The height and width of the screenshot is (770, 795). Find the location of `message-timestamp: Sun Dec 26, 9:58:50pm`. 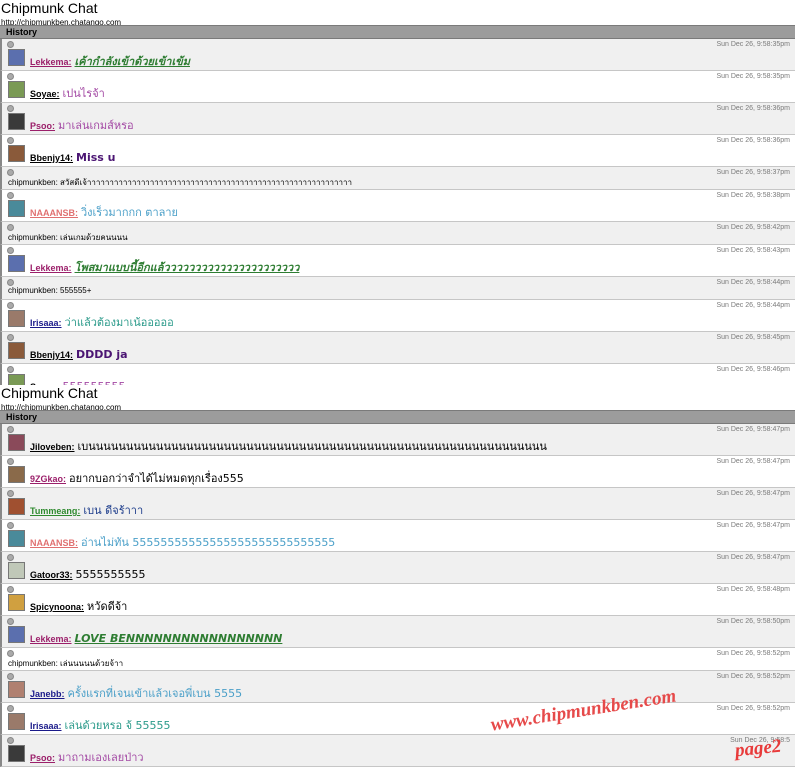

message-timestamp: Sun Dec 26, 9:58:50pm is located at coordinates (753, 621).